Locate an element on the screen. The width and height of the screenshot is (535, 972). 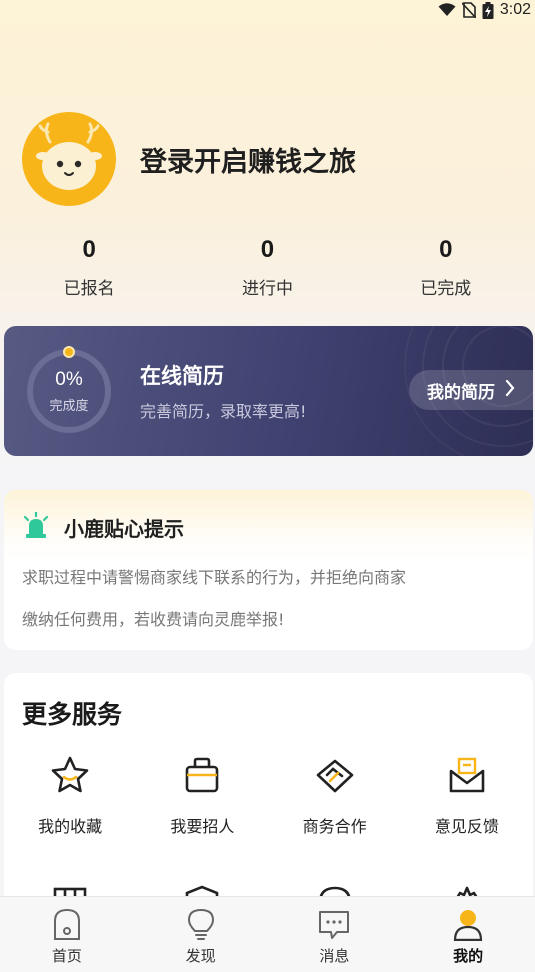
services-title: 更多服务 is located at coordinates (72, 714).